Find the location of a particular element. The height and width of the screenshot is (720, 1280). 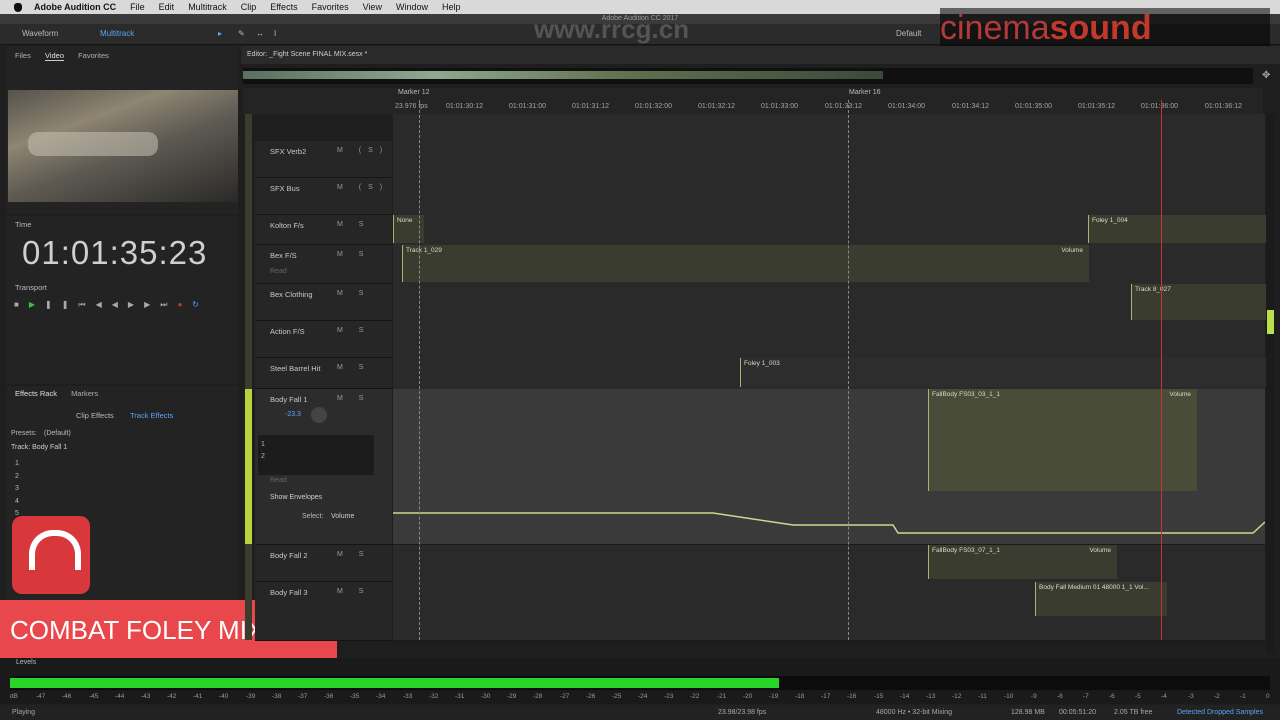

menu-clip: Clip is located at coordinates (249, 7).